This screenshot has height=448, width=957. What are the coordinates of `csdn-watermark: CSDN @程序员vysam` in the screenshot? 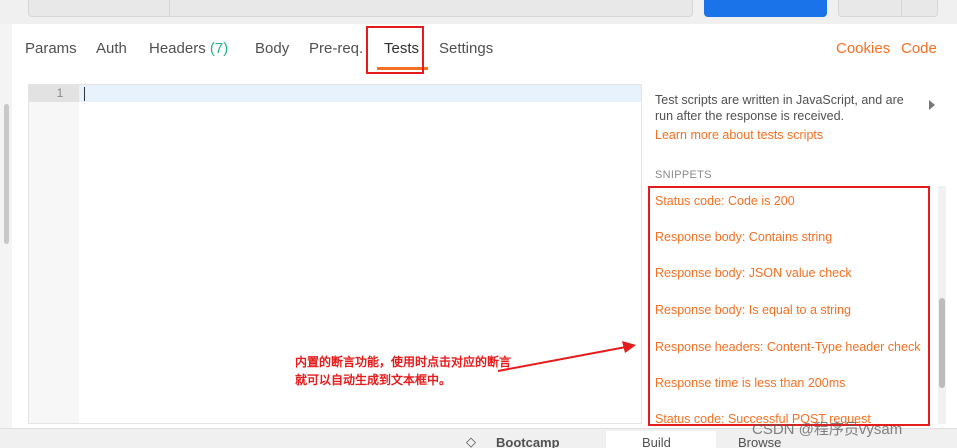 It's located at (827, 429).